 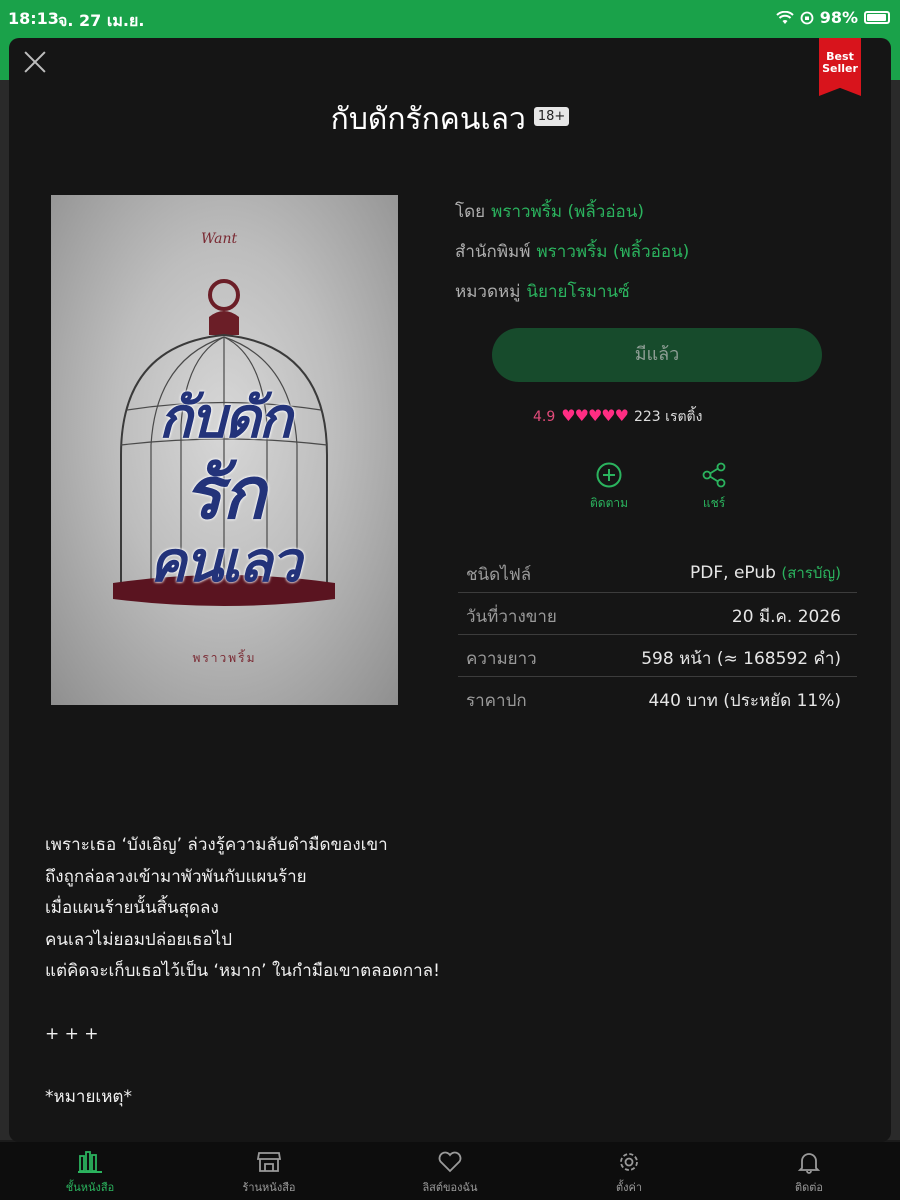 What do you see at coordinates (595, 415) in the screenshot?
I see `rating-hearts: ♥♥♥♥♥` at bounding box center [595, 415].